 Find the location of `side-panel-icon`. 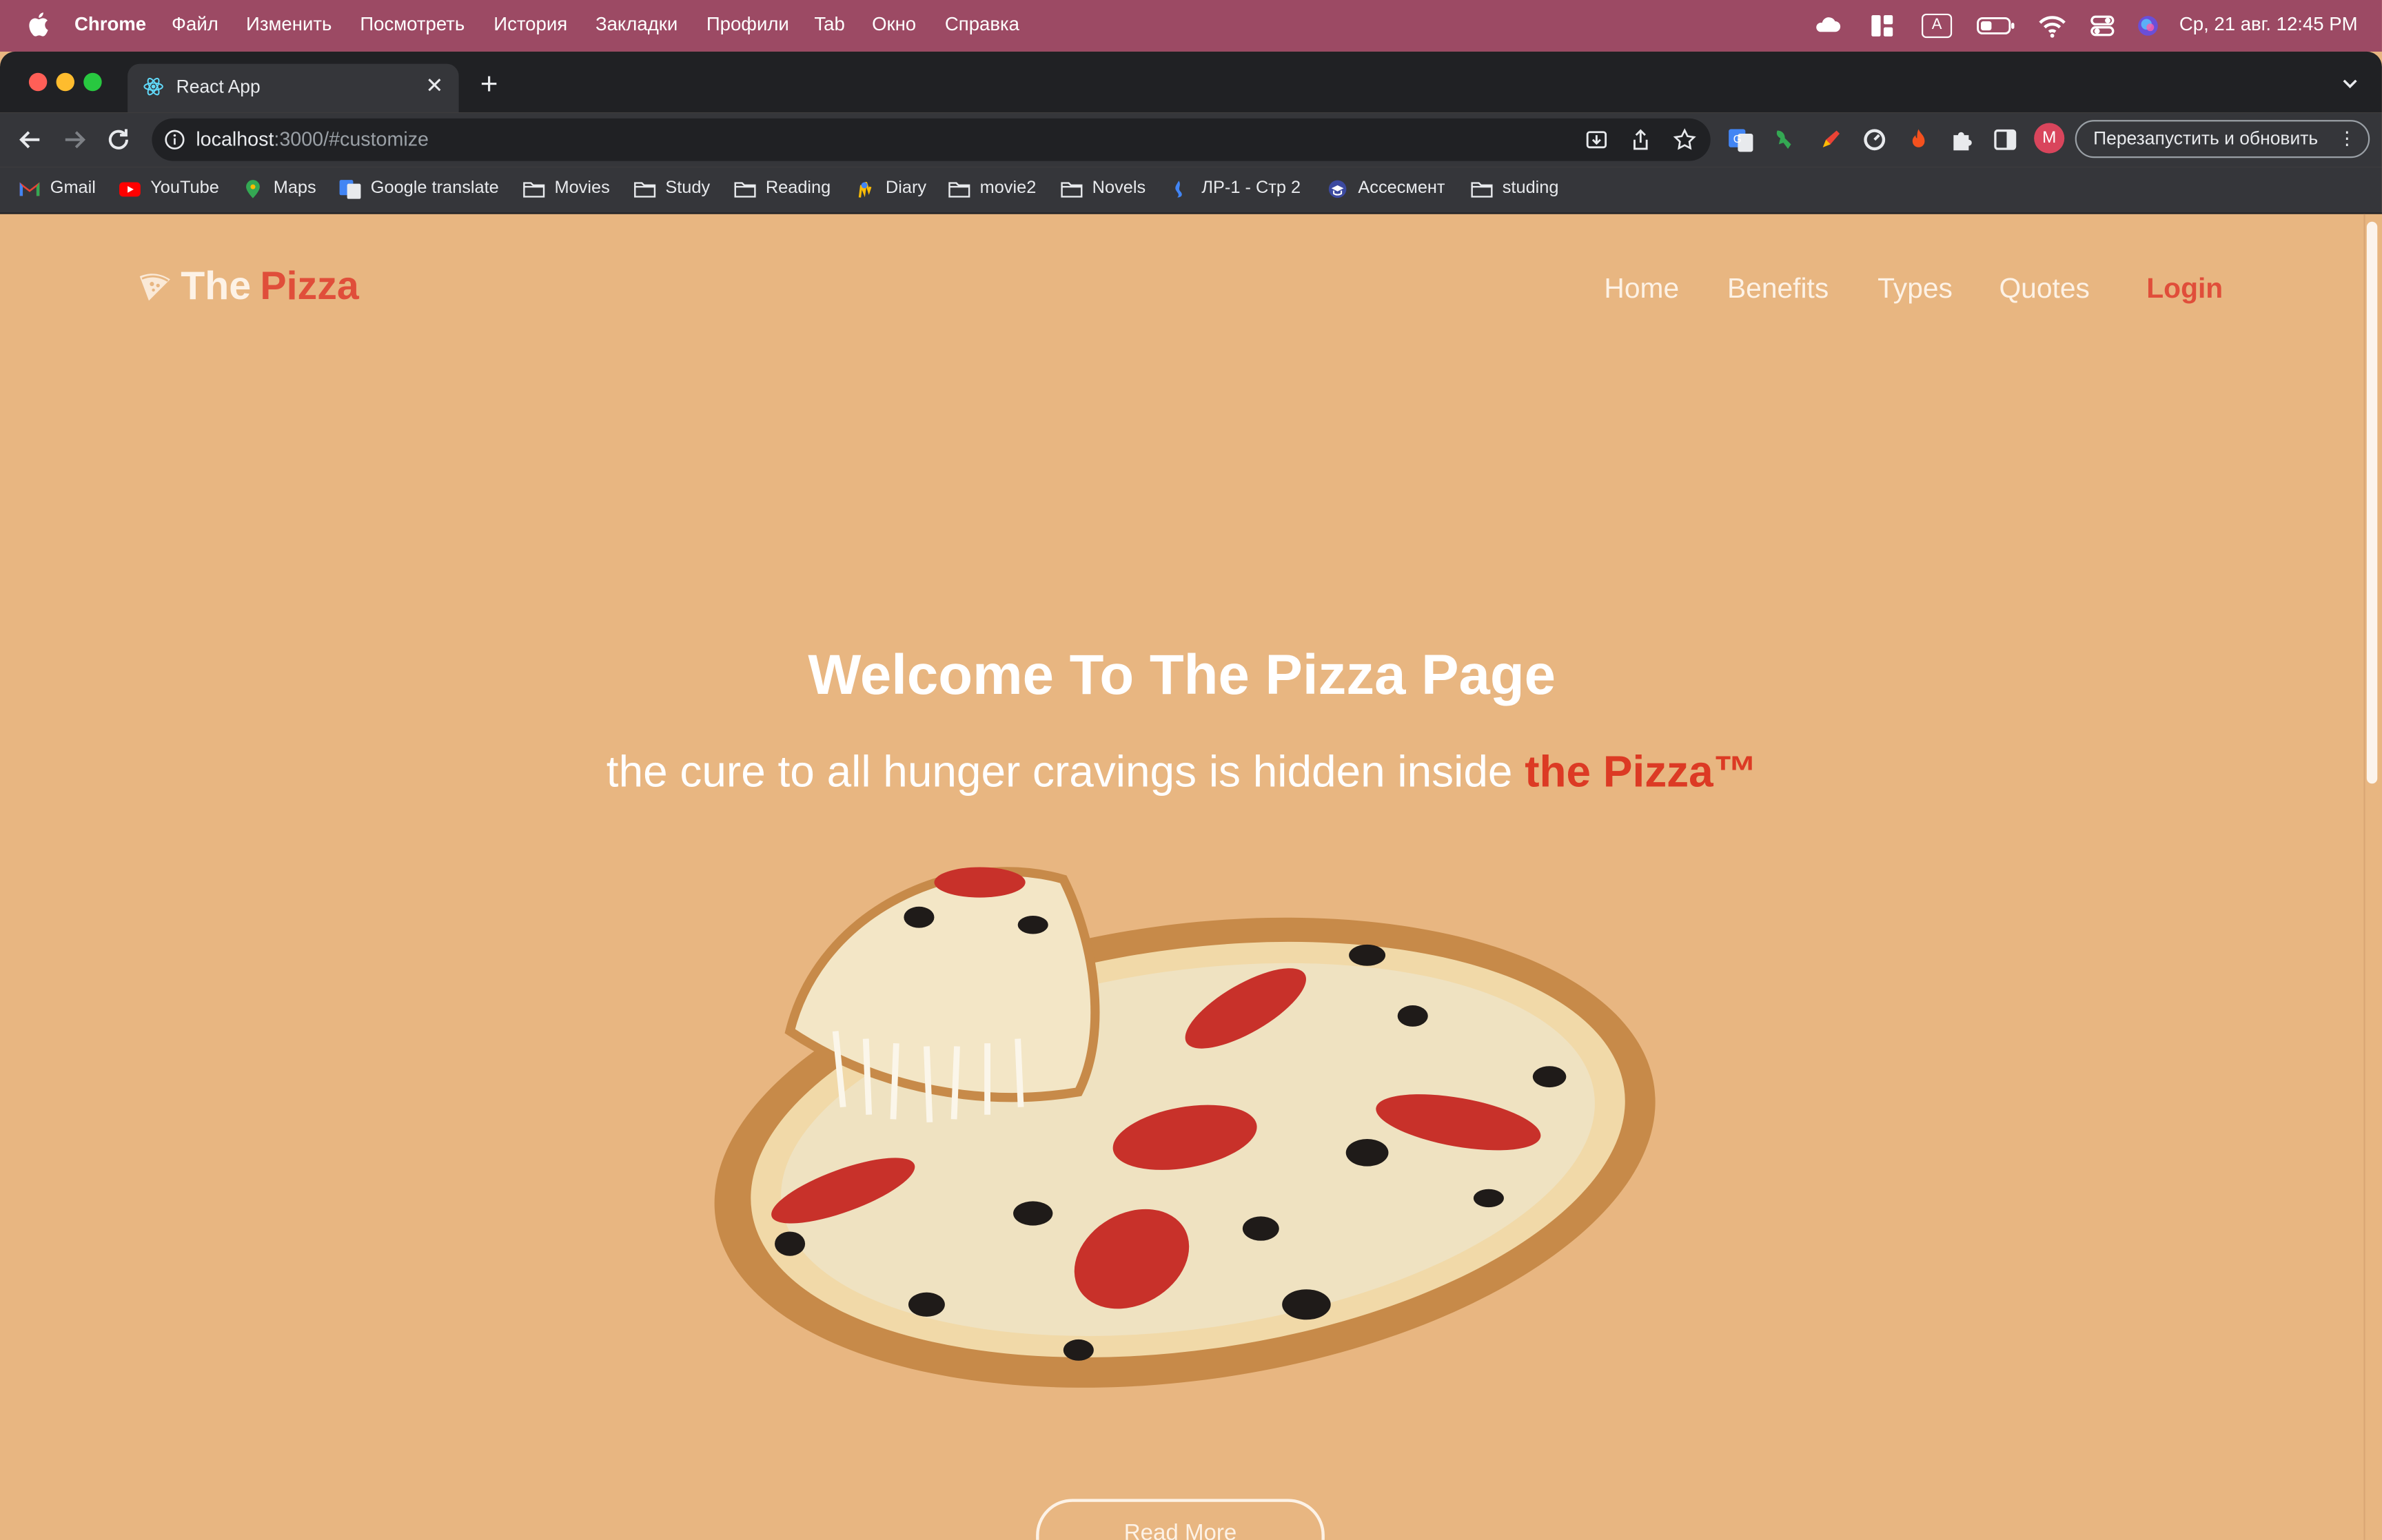

side-panel-icon is located at coordinates (2005, 140).